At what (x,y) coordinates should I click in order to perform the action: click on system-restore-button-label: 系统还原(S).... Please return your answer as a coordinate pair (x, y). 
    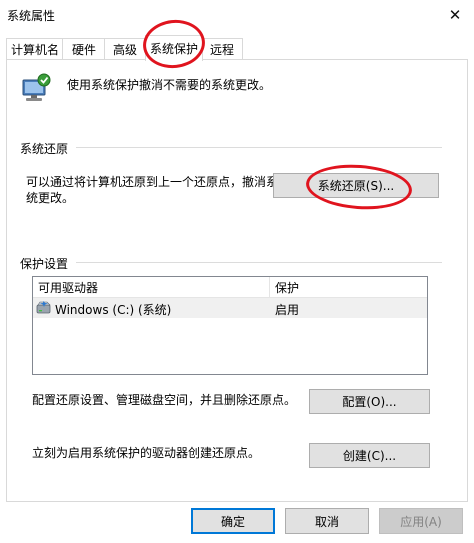
    Looking at the image, I should click on (356, 186).